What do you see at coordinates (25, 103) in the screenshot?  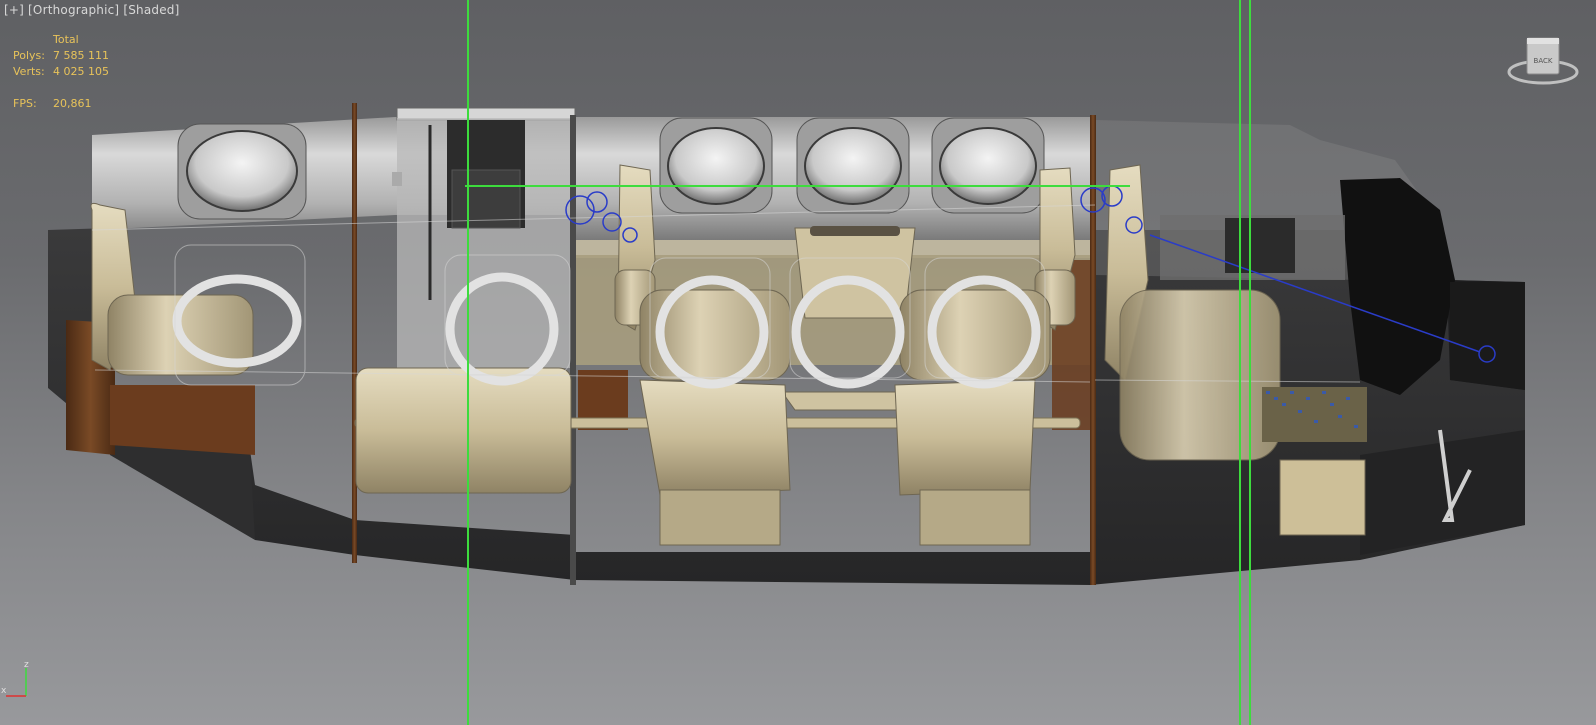 I see `fps-label: FPS:` at bounding box center [25, 103].